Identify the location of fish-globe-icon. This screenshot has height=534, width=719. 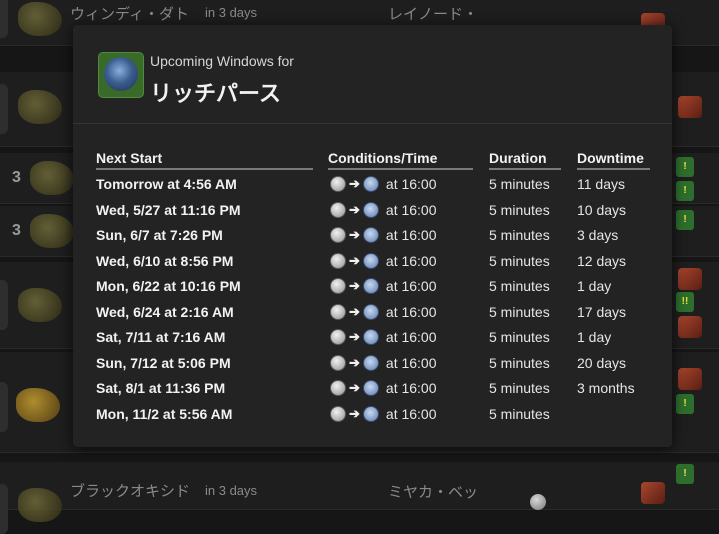
(121, 75).